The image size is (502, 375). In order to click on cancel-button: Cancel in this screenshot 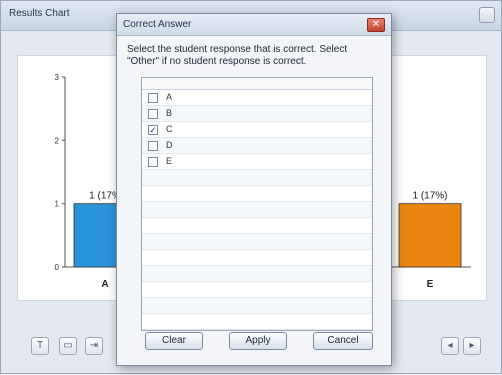, I will do `click(343, 341)`.